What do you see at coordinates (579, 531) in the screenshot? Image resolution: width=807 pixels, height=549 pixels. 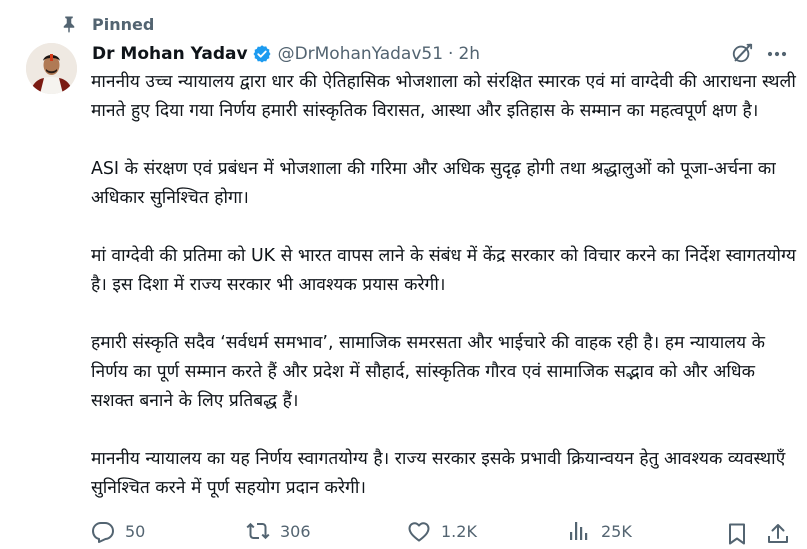 I see `views-icon` at bounding box center [579, 531].